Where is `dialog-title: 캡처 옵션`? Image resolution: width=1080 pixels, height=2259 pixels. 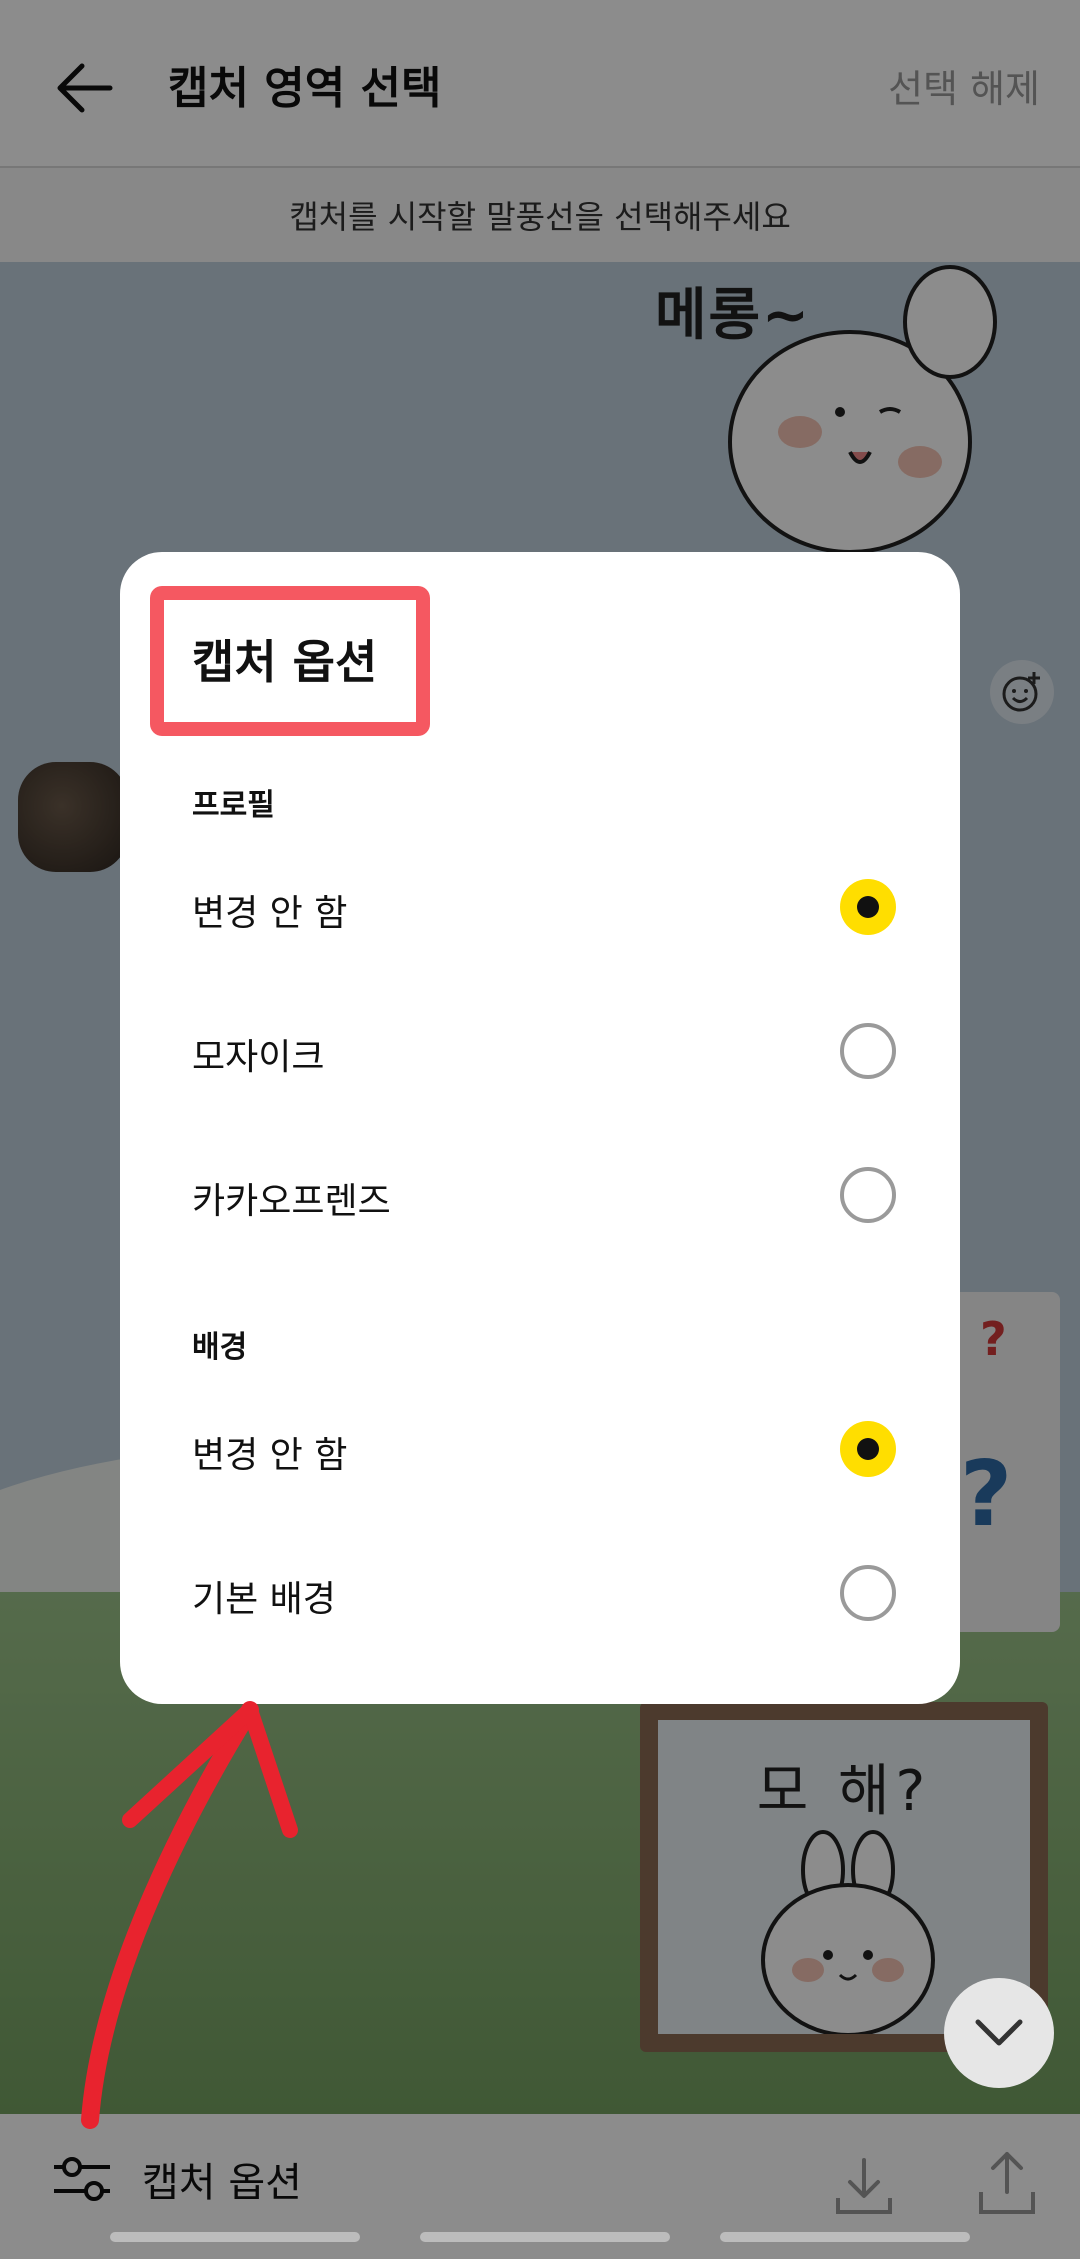
dialog-title: 캡처 옵션 is located at coordinates (285, 662).